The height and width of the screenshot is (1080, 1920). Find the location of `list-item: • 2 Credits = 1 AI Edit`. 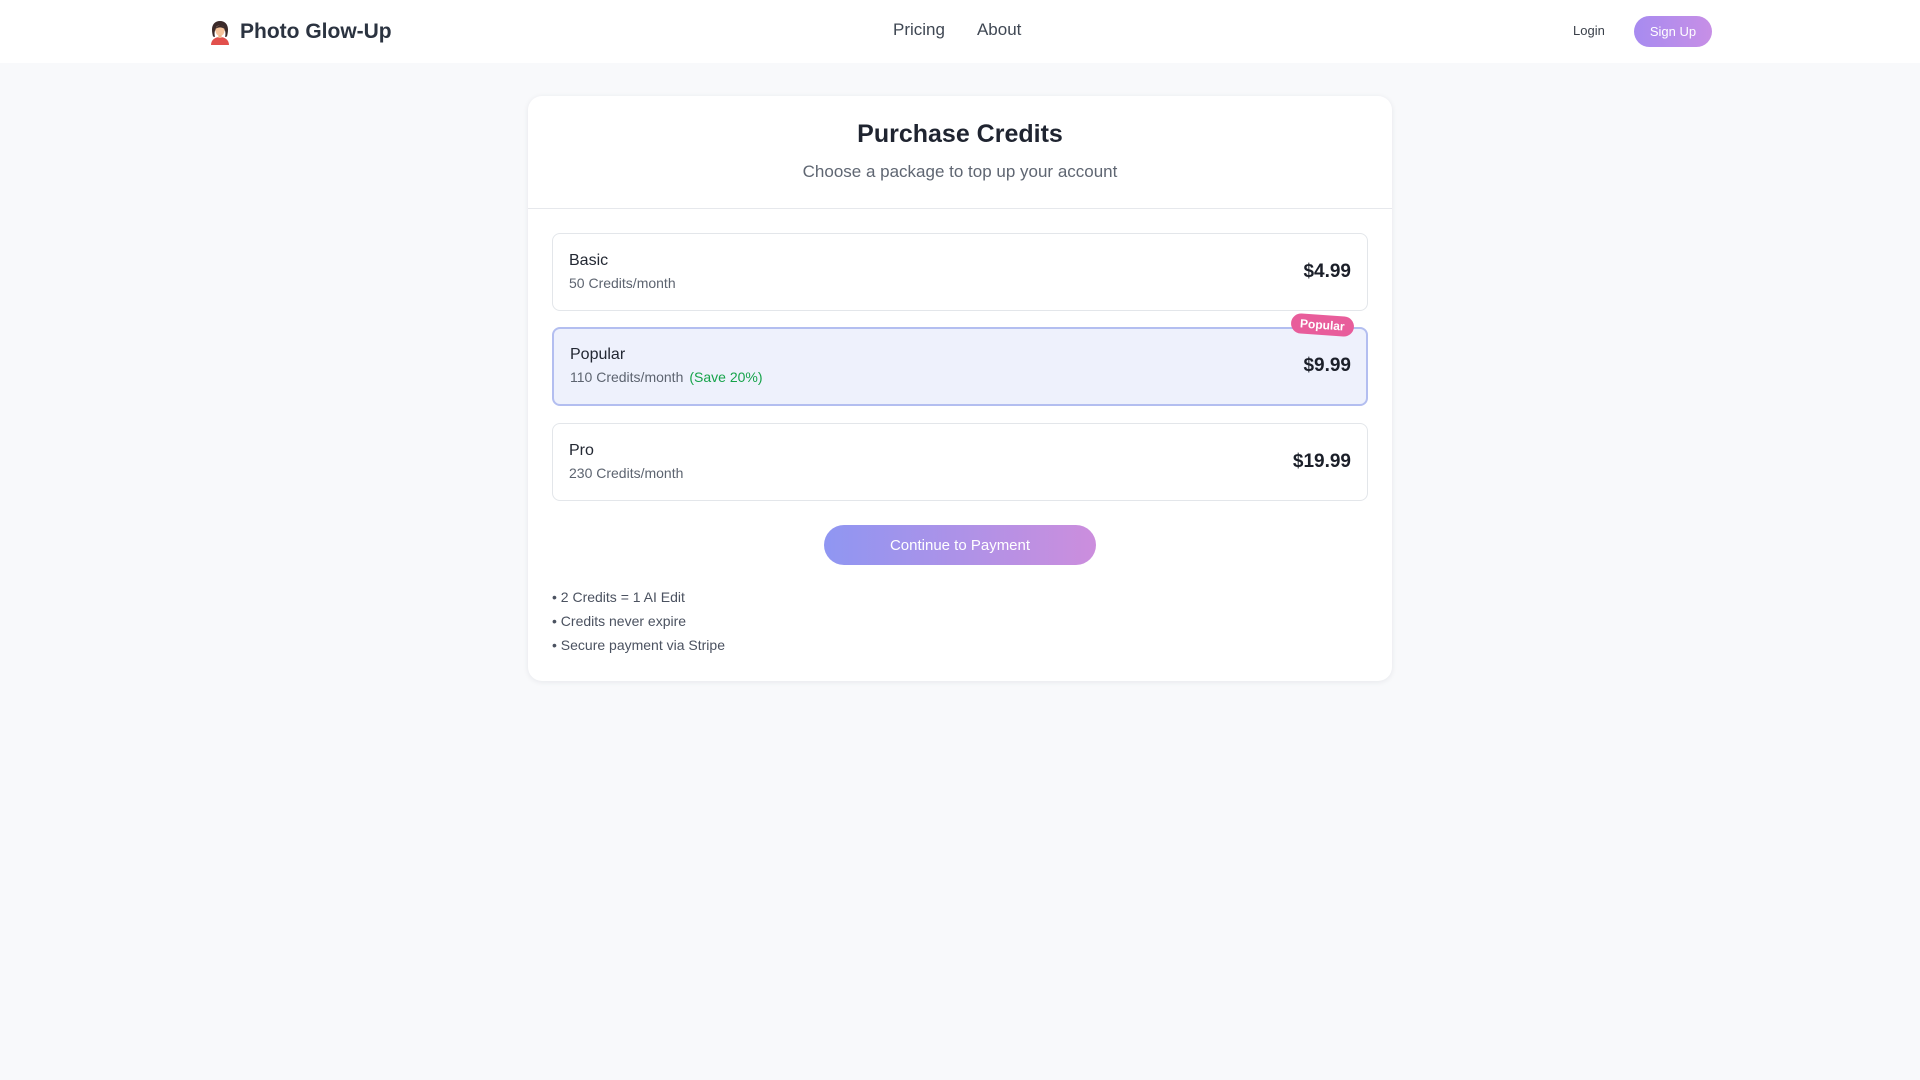

list-item: • 2 Credits = 1 AI Edit is located at coordinates (618, 597).